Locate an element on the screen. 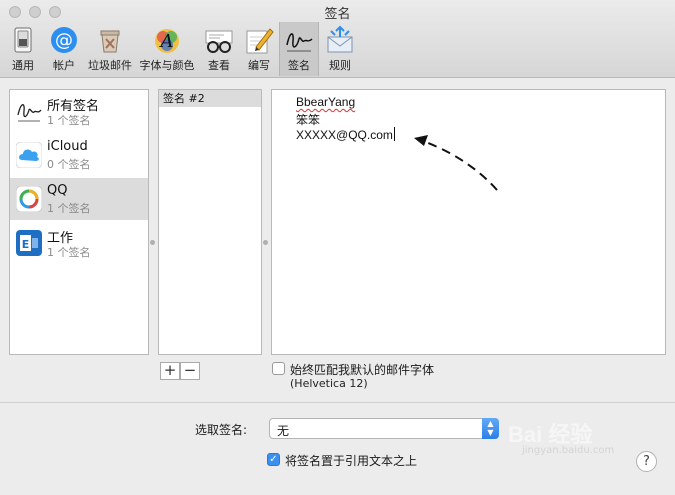 The width and height of the screenshot is (675, 495). tab-rules: 规则 is located at coordinates (340, 49).